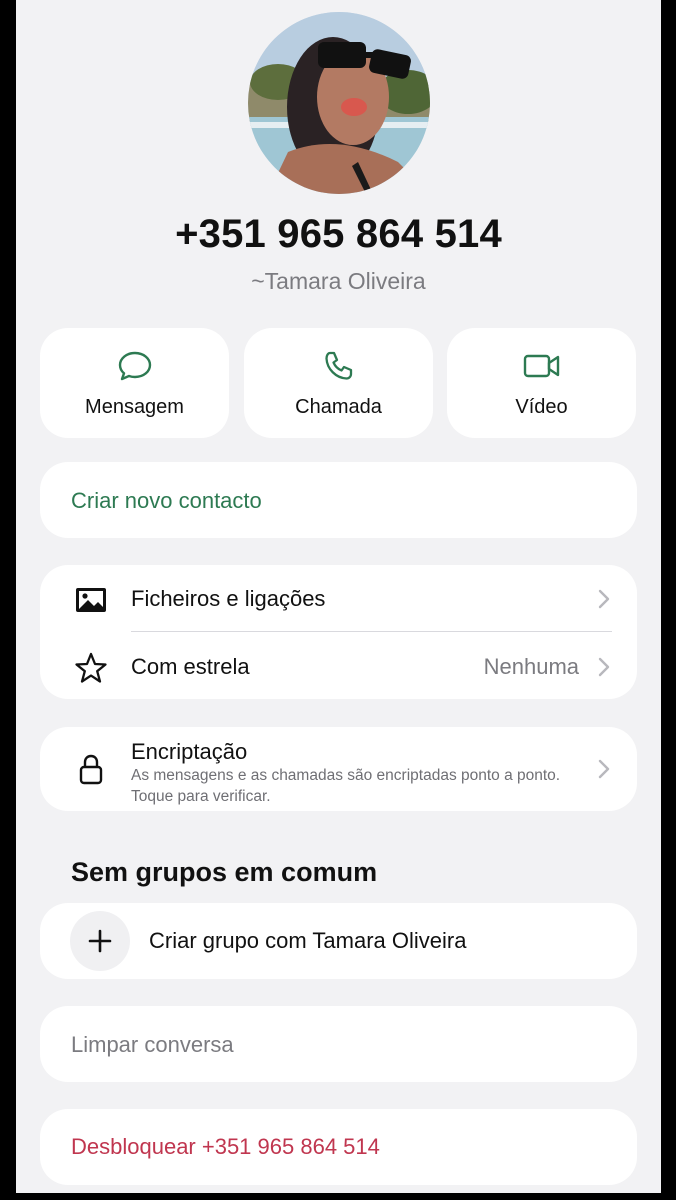 The image size is (676, 1200). Describe the element at coordinates (338, 407) in the screenshot. I see `call-button-label: Chamada` at that location.